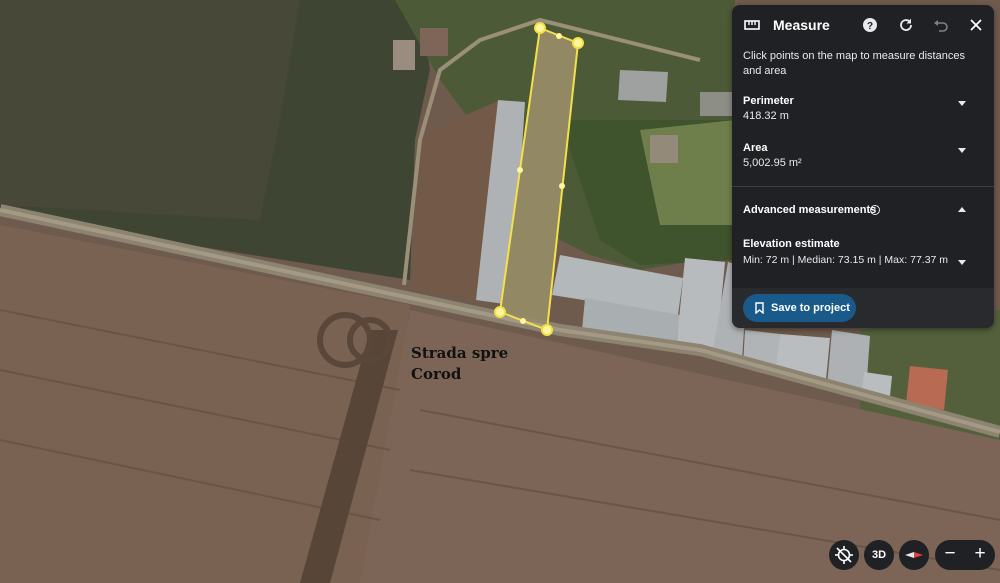 This screenshot has height=583, width=1000. I want to click on save-to-project-button: Save to project, so click(799, 308).